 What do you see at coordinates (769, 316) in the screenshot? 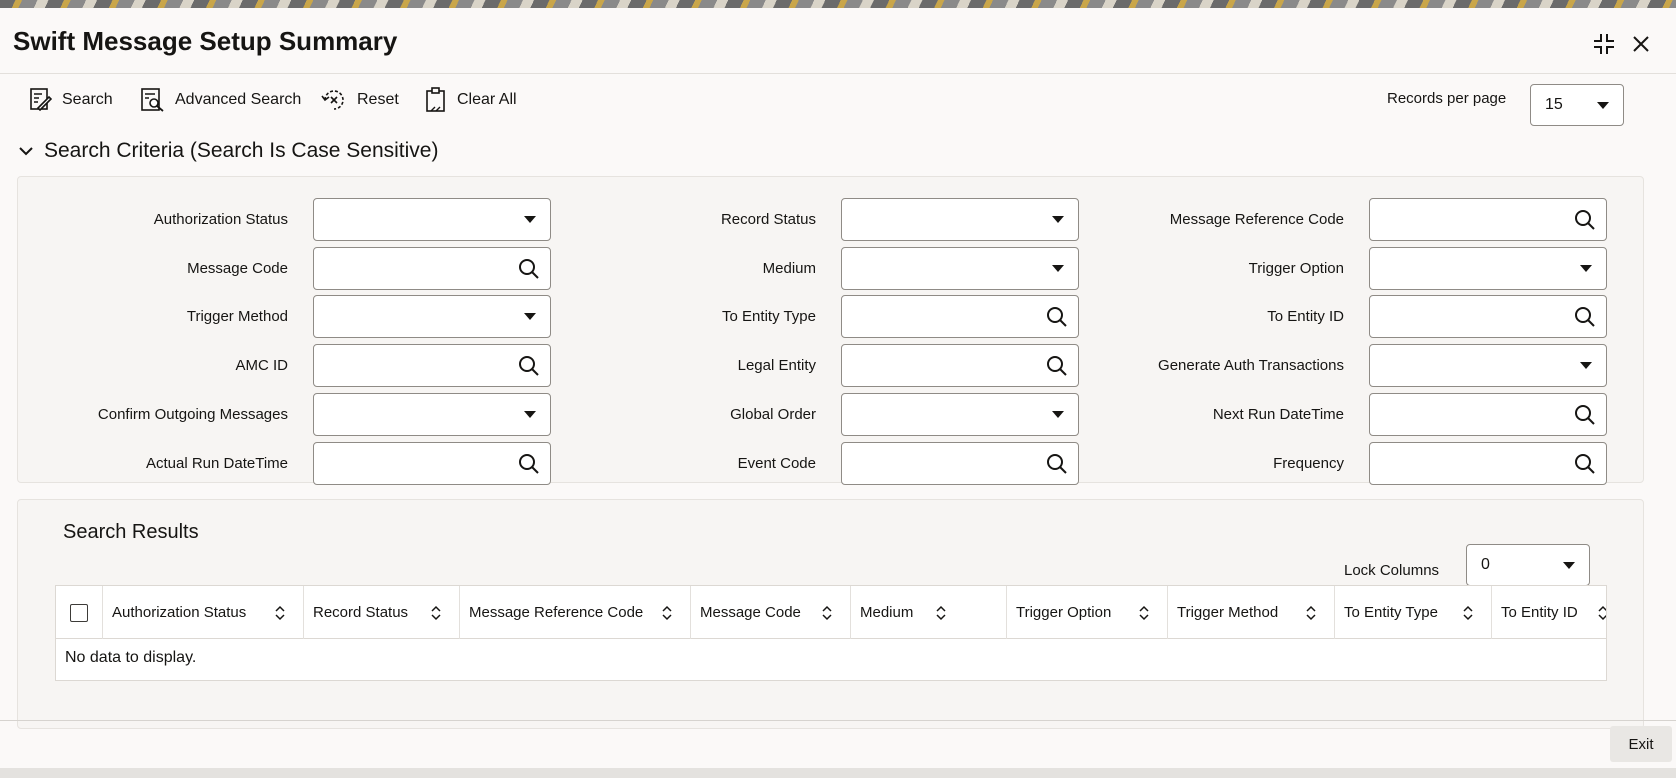
I see `to-entity-type-label: To Entity Type` at bounding box center [769, 316].